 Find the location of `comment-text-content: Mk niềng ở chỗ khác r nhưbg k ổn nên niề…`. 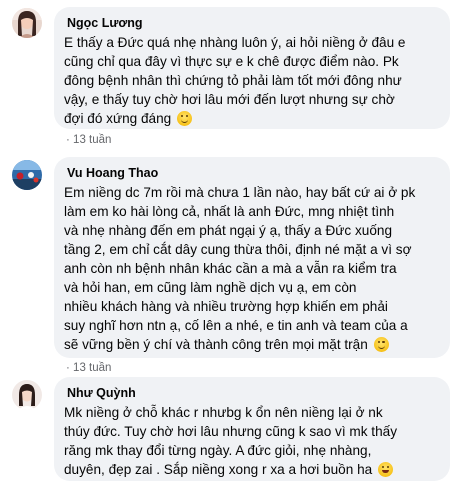

comment-text-content: Mk niềng ở chỗ khác r nhưbg k ổn nên niề… is located at coordinates (230, 441).